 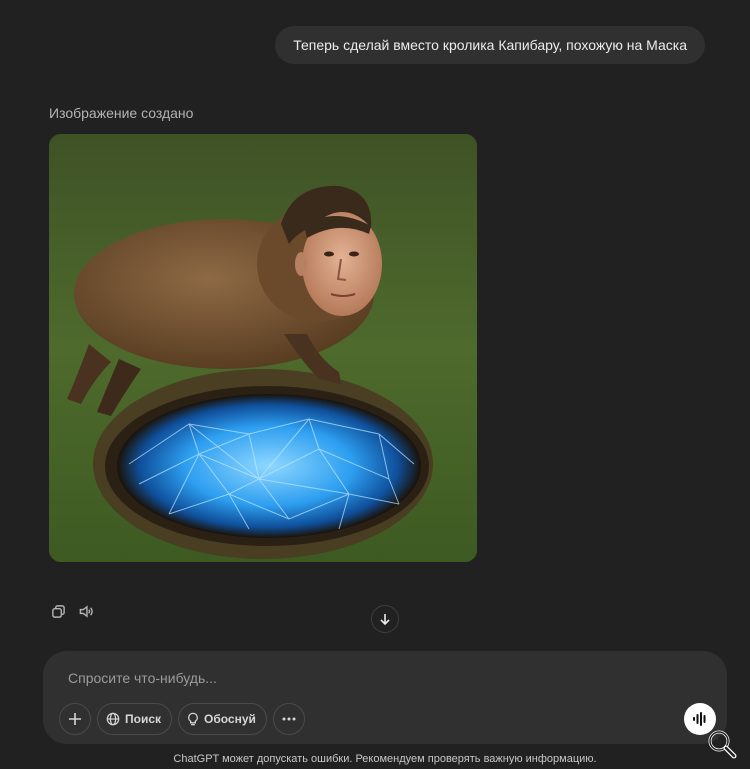 What do you see at coordinates (143, 719) in the screenshot?
I see `search-button-label: Поиск` at bounding box center [143, 719].